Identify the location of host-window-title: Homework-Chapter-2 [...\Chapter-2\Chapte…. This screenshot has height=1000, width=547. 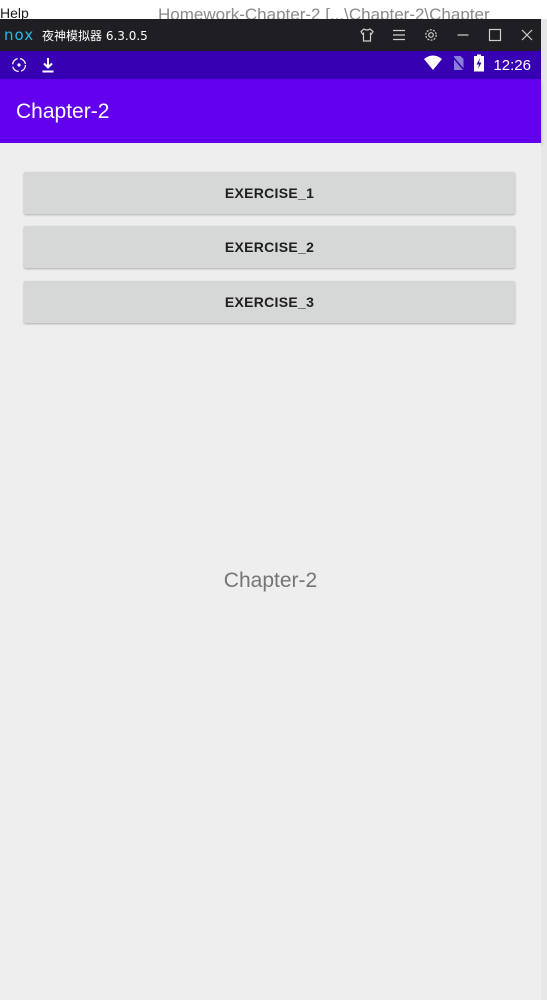
(324, 12).